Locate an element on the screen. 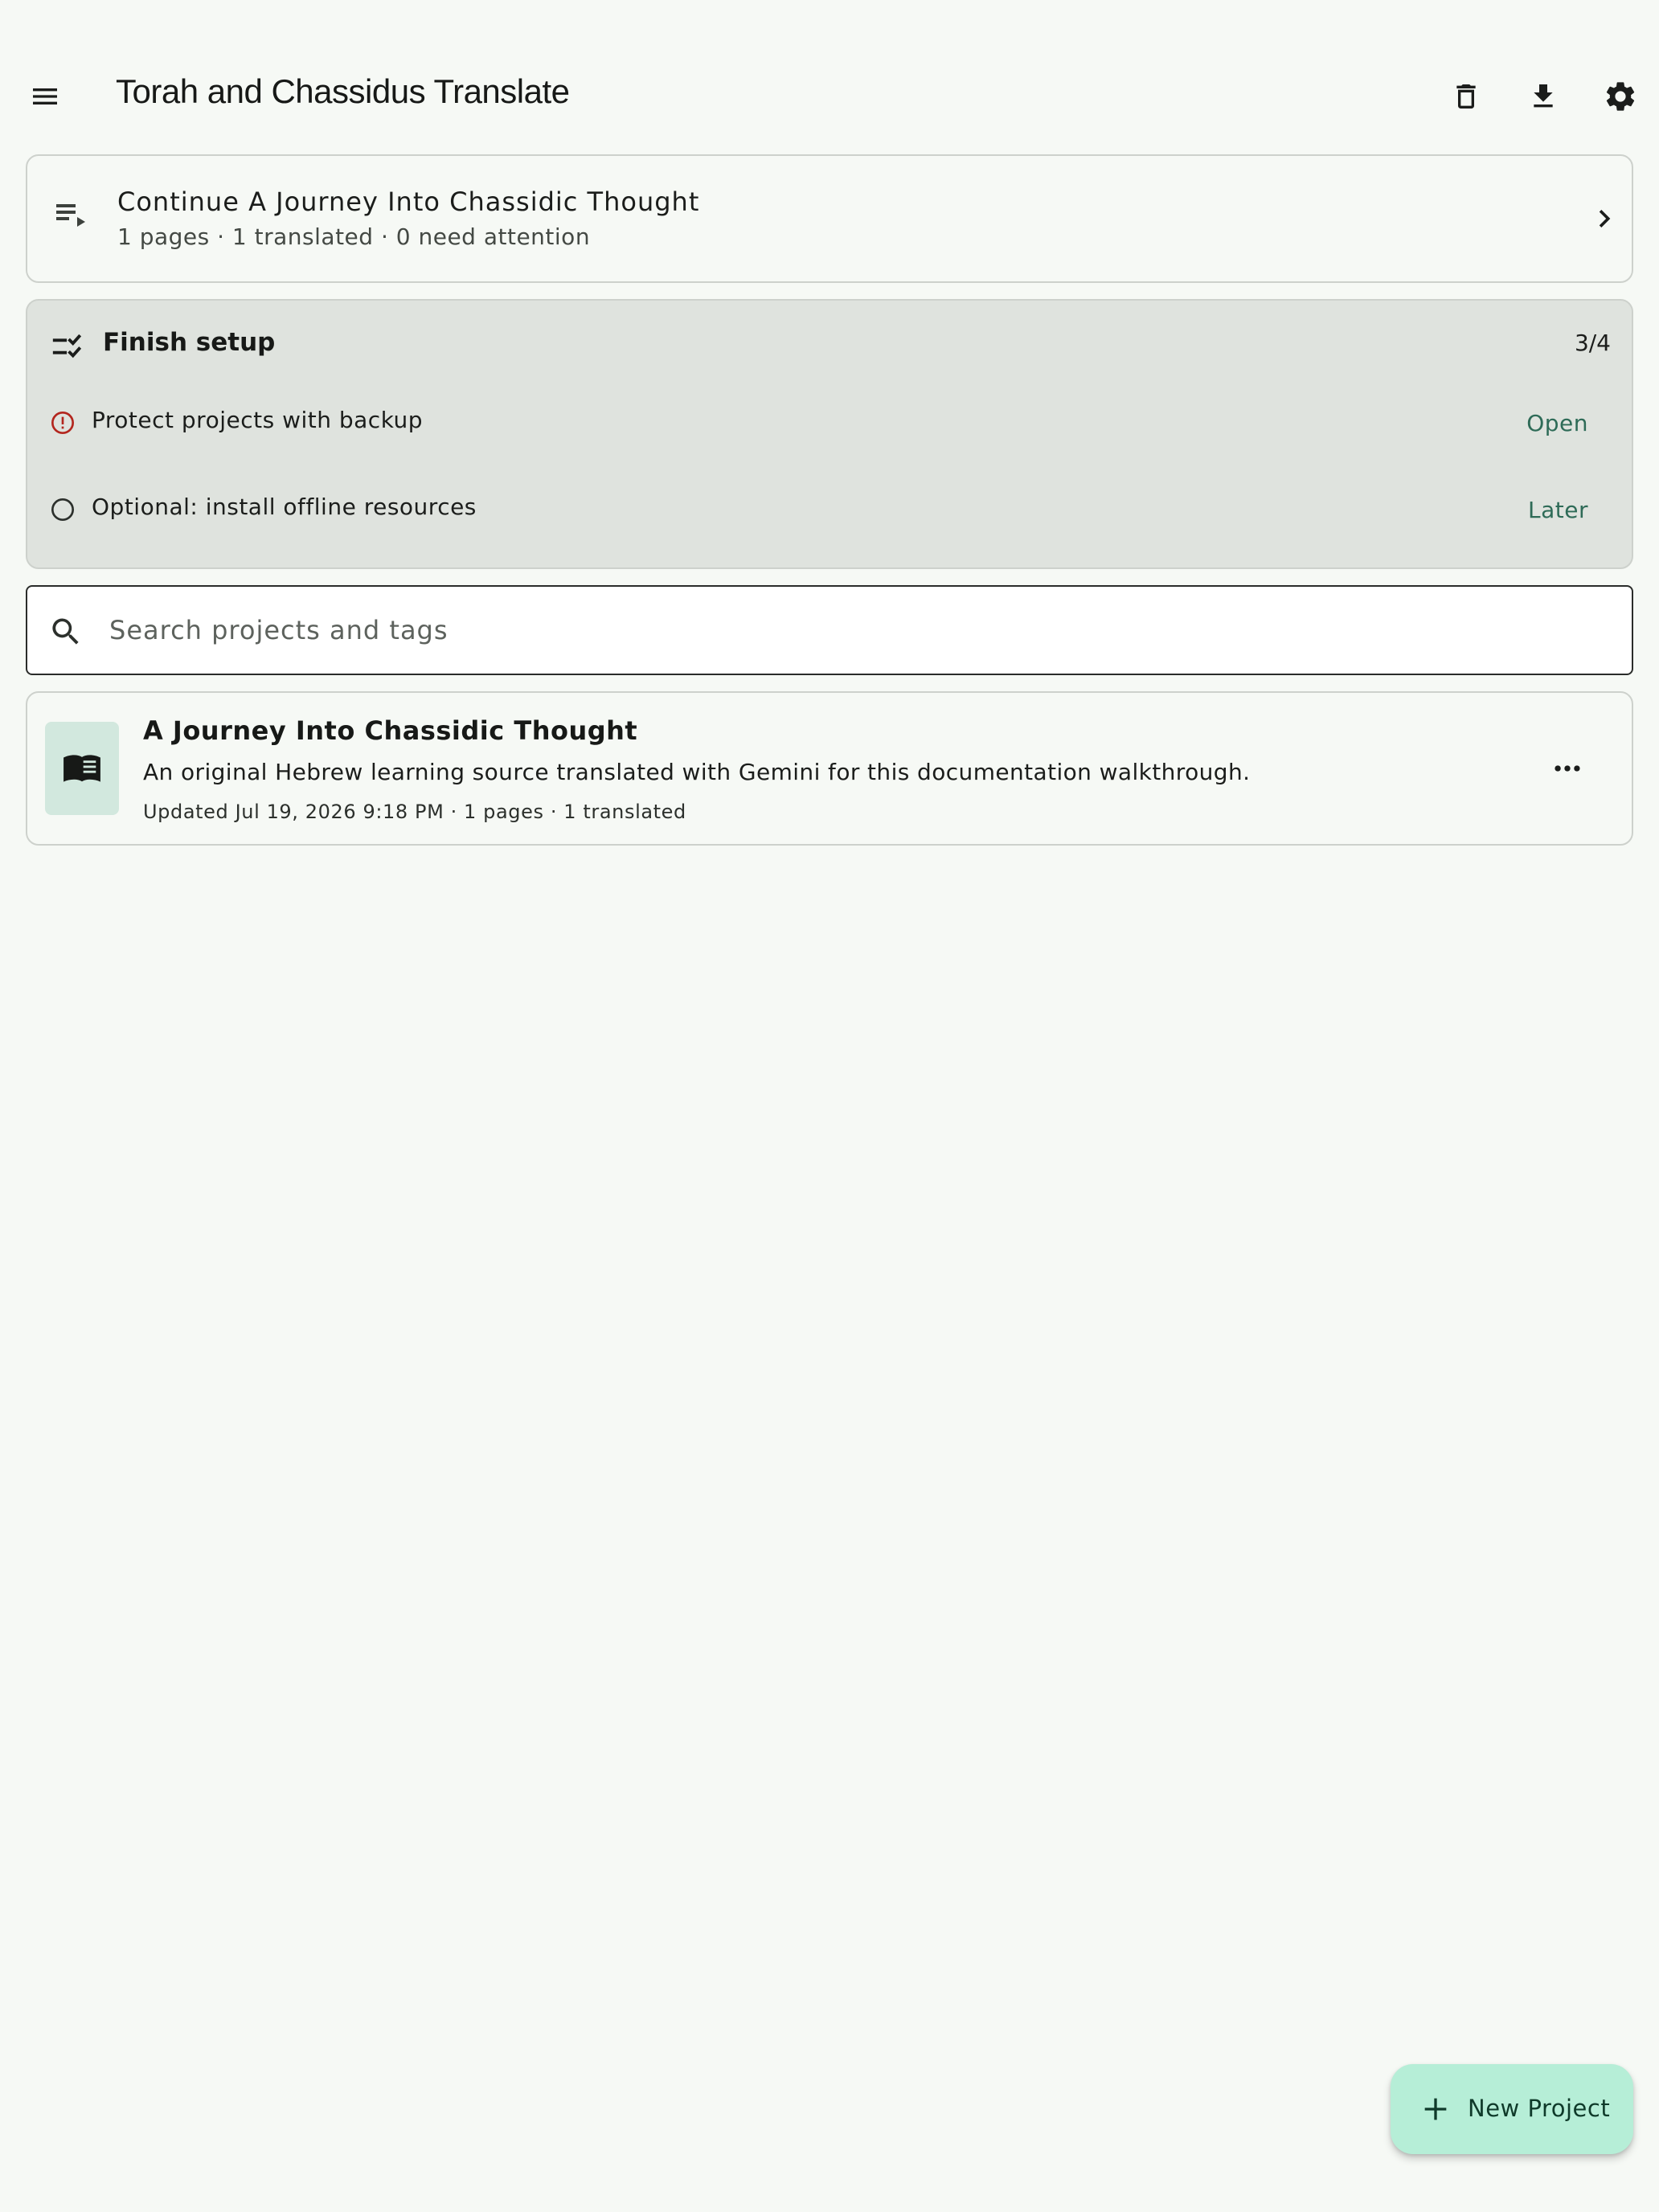 This screenshot has height=2212, width=1659. new-project-button: New Project is located at coordinates (1512, 2109).